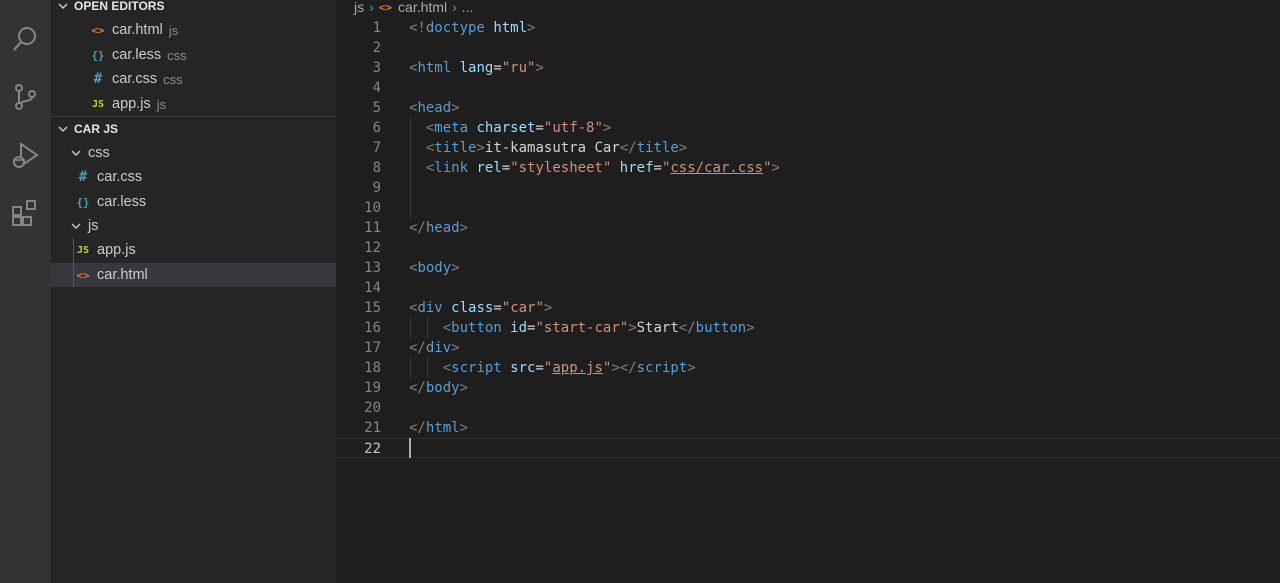 The height and width of the screenshot is (583, 1280). I want to click on line-number: 11, so click(372, 228).